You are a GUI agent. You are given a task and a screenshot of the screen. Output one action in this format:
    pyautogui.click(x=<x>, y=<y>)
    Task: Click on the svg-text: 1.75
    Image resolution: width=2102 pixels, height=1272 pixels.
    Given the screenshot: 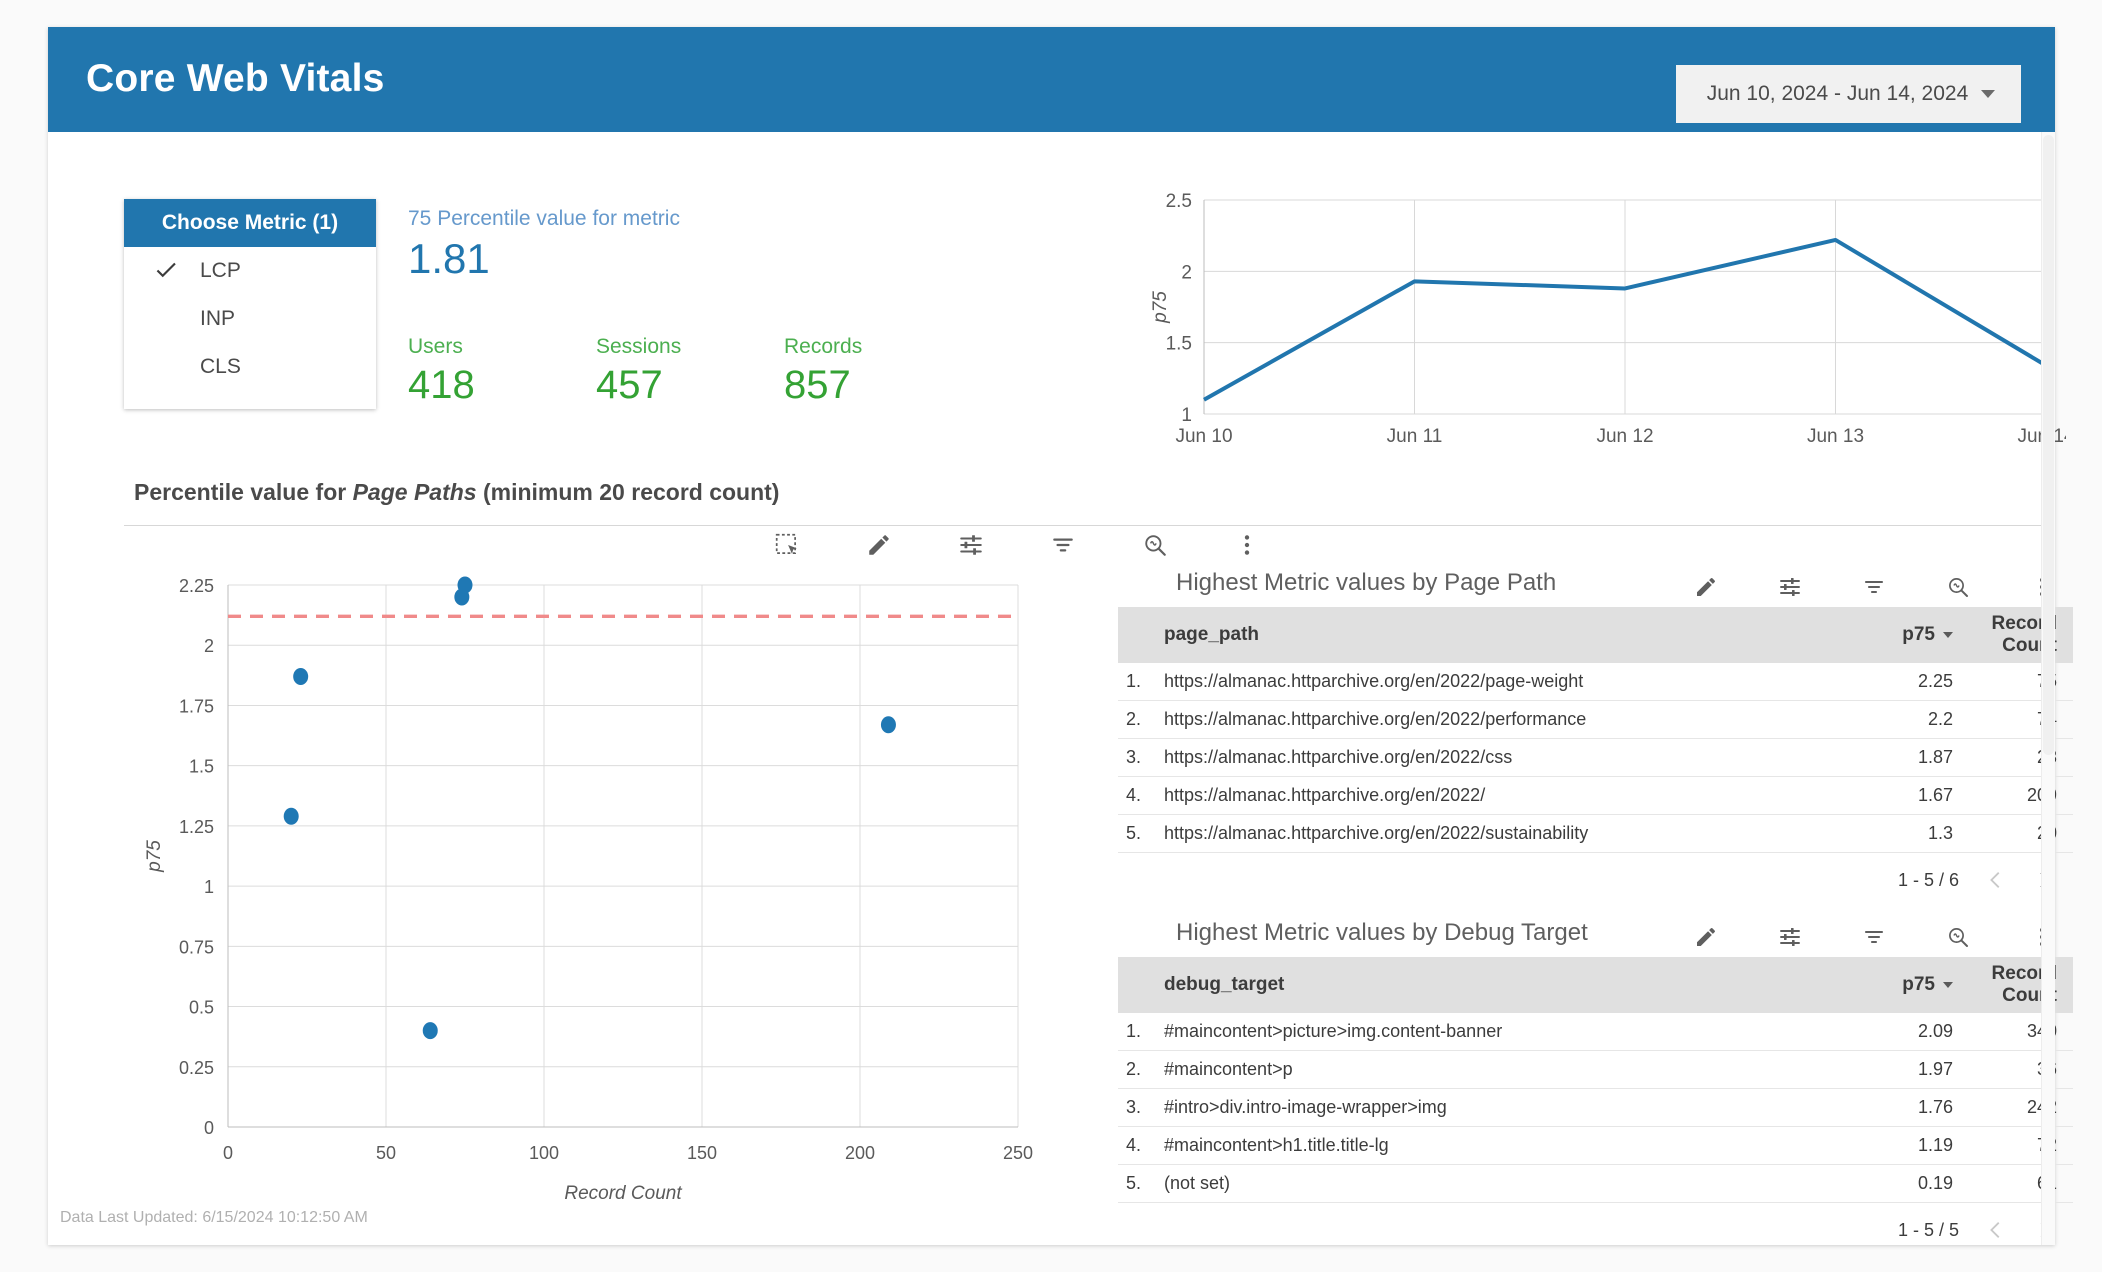 What is the action you would take?
    pyautogui.click(x=196, y=706)
    